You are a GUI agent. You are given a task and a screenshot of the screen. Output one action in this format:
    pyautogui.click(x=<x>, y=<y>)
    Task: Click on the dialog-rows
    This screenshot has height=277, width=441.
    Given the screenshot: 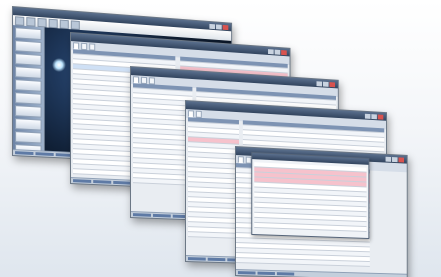 What is the action you would take?
    pyautogui.click(x=310, y=197)
    